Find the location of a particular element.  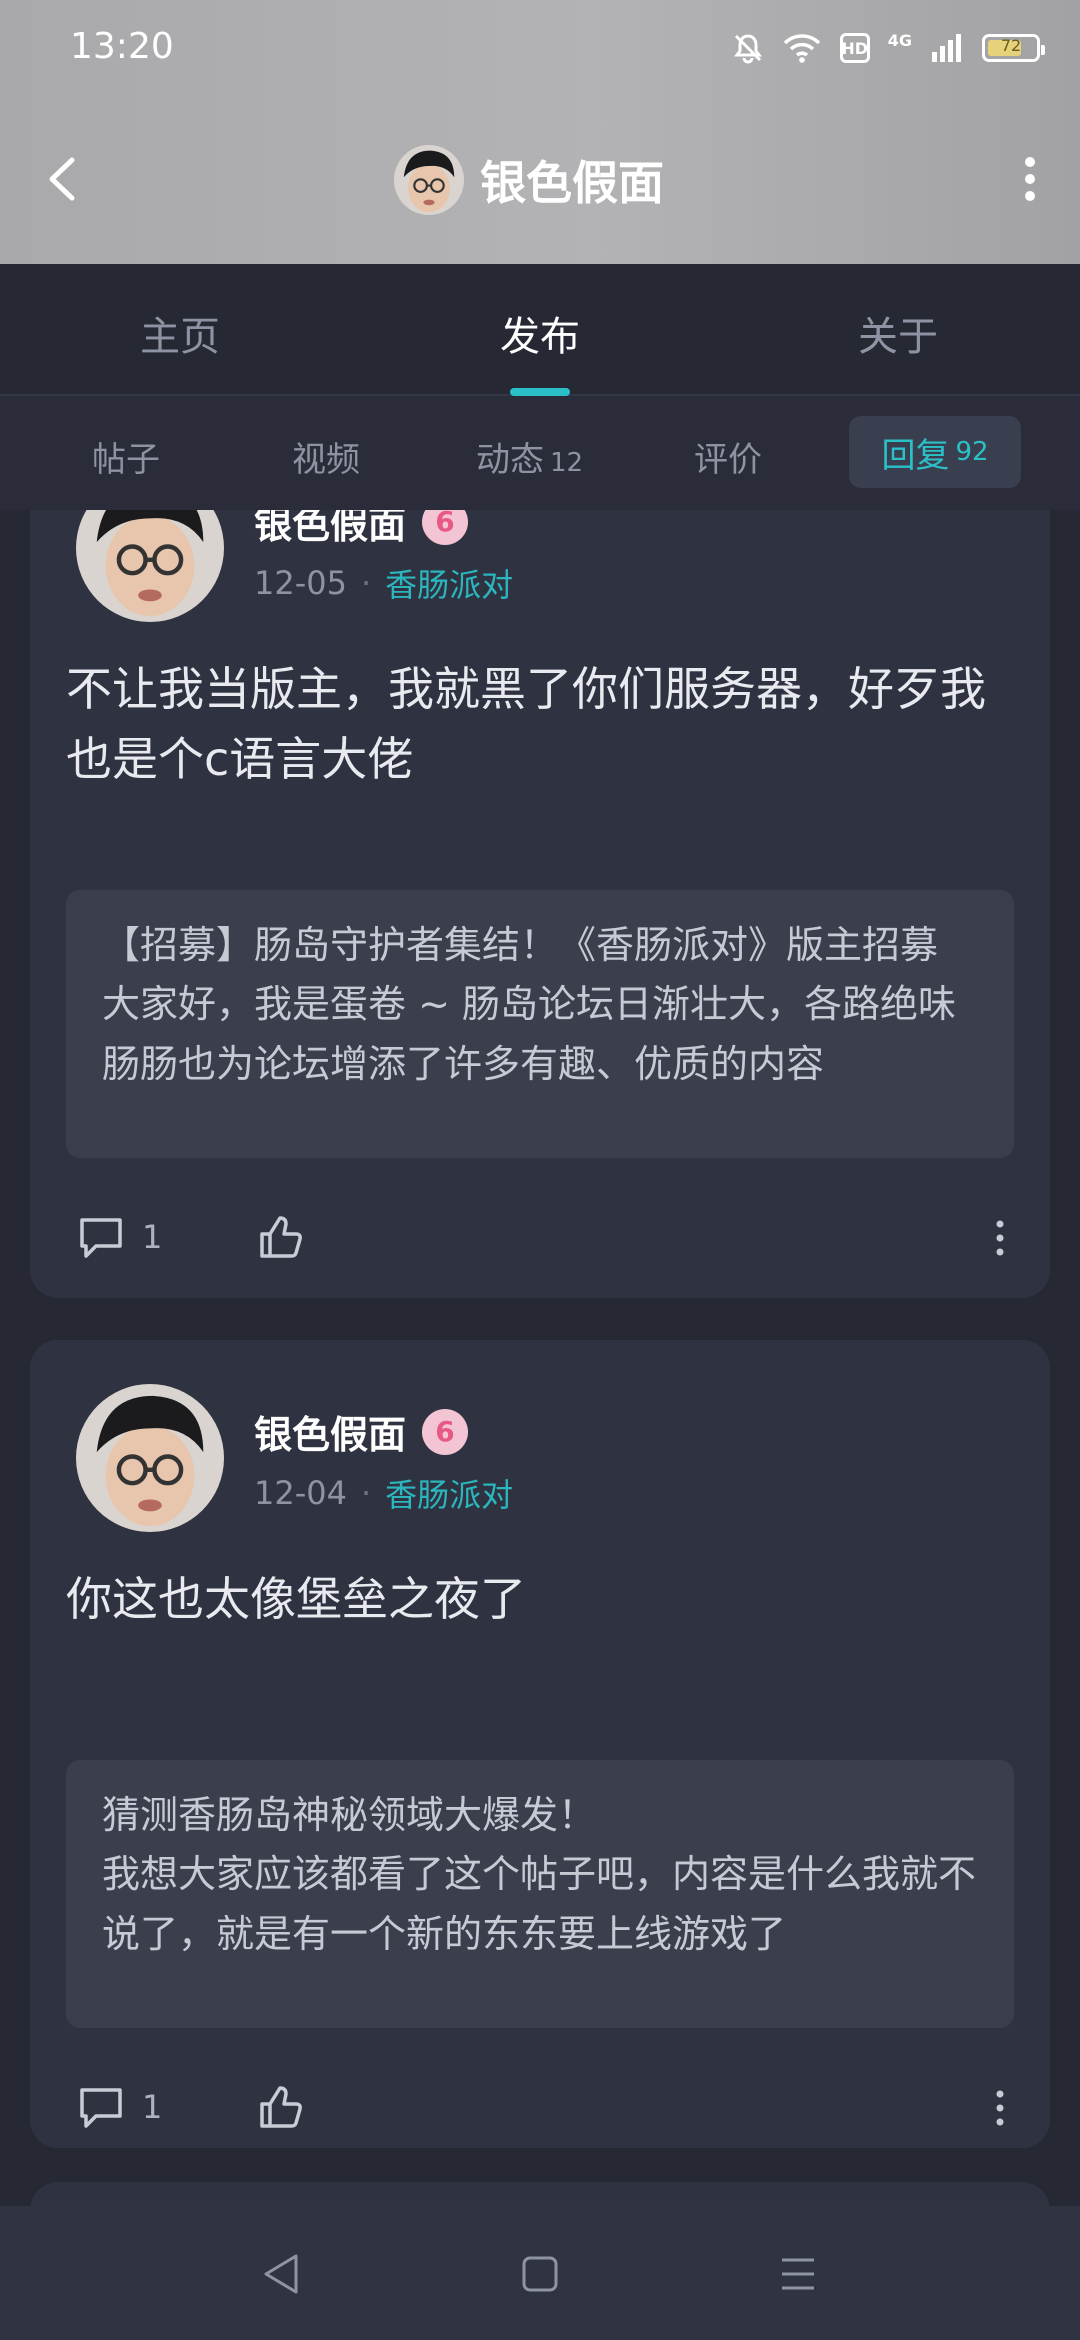

home-square-icon is located at coordinates (540, 2274).